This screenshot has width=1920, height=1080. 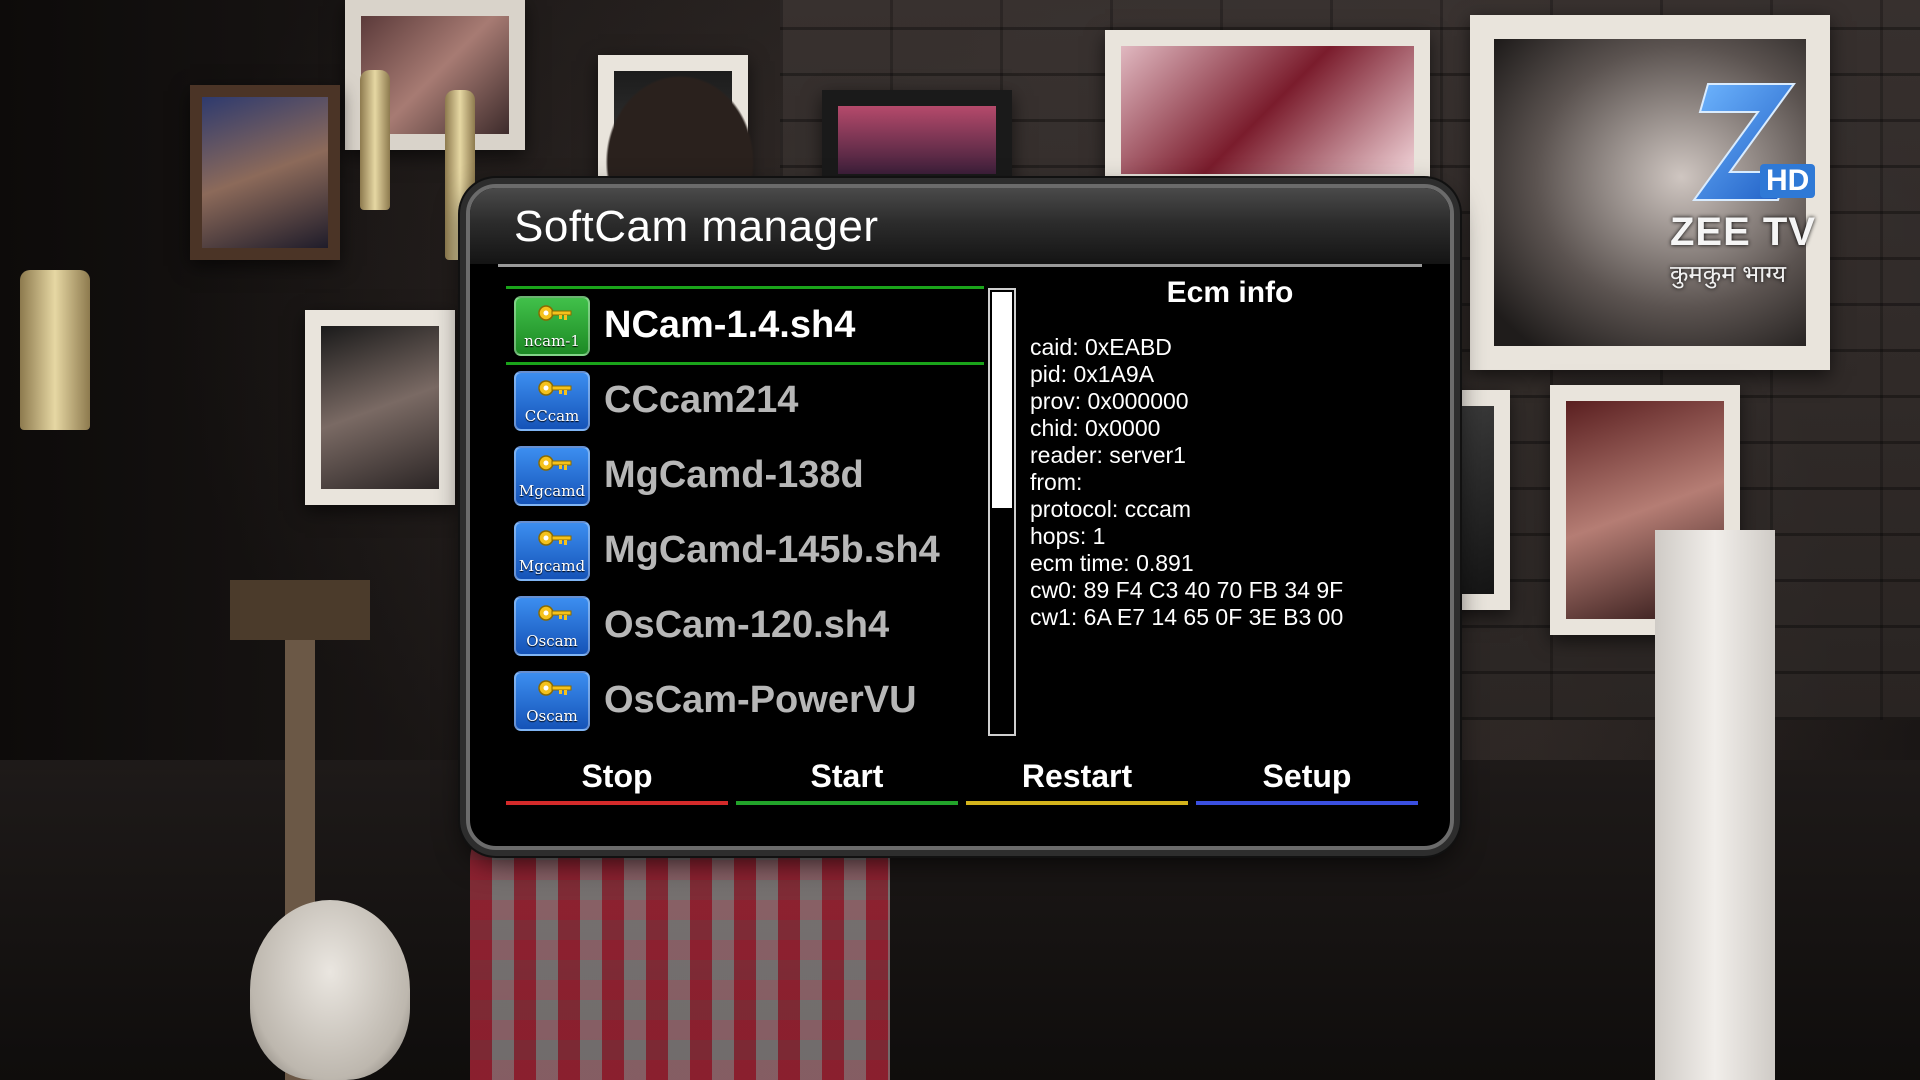 I want to click on ecm-info-line: cw0: 89 F4 C3 40 70 FB 34 9F, so click(x=1187, y=590).